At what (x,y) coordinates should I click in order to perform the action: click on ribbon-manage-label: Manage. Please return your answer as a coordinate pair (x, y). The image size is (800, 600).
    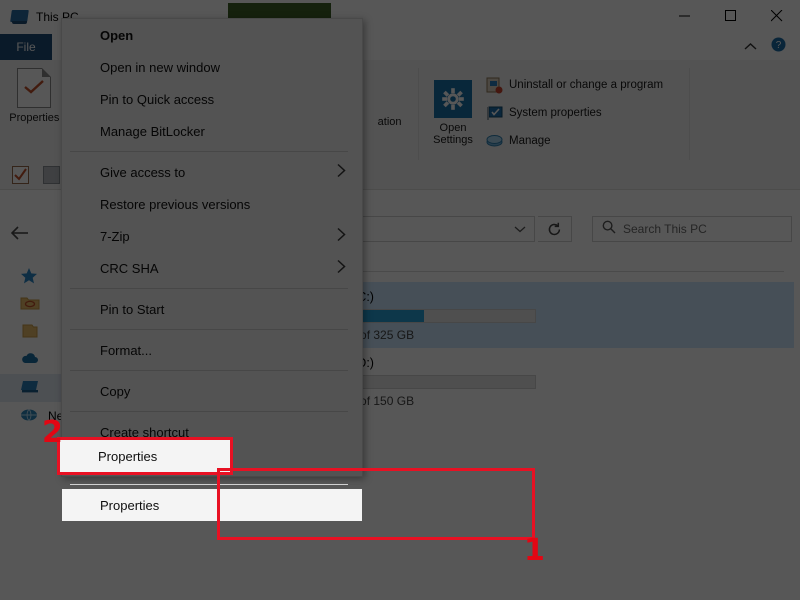
    Looking at the image, I should click on (530, 141).